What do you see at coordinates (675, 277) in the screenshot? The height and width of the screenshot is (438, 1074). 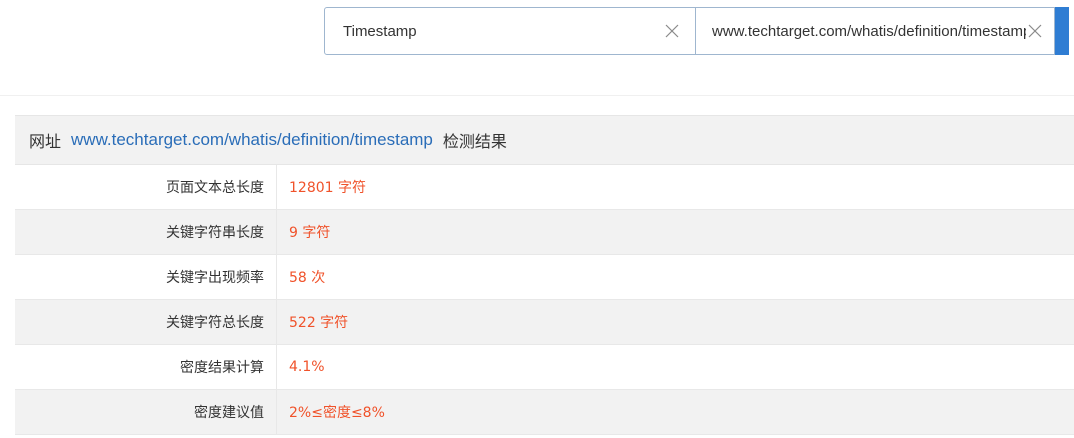 I see `stat-value: 58 次` at bounding box center [675, 277].